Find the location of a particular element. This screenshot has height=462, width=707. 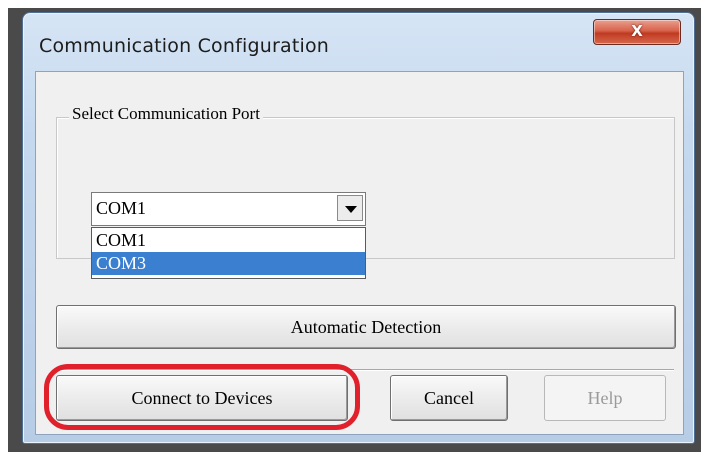

port-dropdown-list: COM1 COM3 is located at coordinates (228, 253).